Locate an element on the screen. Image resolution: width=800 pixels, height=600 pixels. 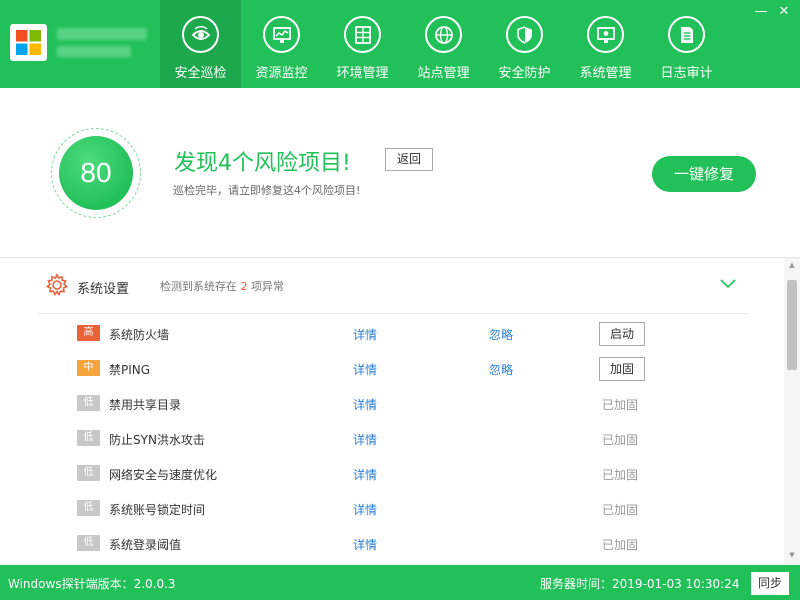
shield-icon is located at coordinates (524, 34).